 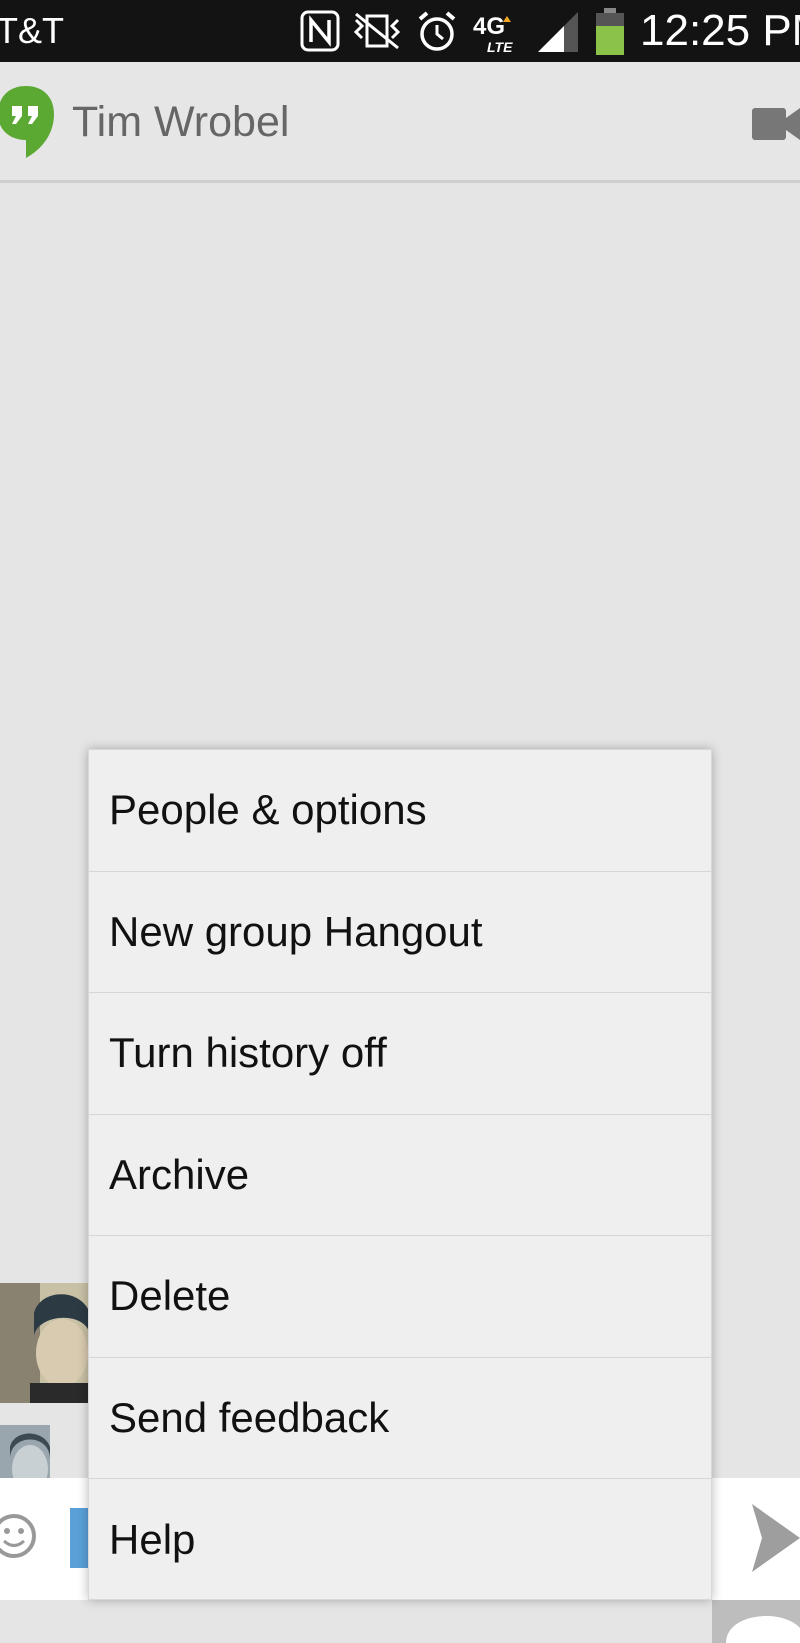 What do you see at coordinates (489, 26) in the screenshot?
I see `svg-text: 4G` at bounding box center [489, 26].